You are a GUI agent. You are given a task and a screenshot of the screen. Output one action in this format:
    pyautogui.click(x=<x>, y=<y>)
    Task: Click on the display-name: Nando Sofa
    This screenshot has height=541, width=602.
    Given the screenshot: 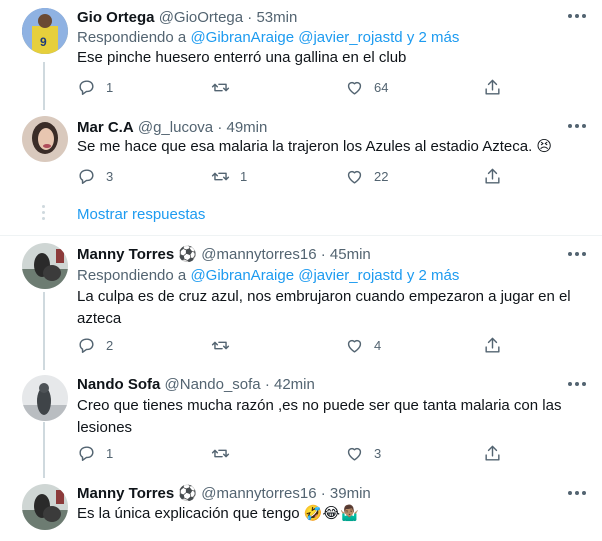 What is the action you would take?
    pyautogui.click(x=118, y=384)
    